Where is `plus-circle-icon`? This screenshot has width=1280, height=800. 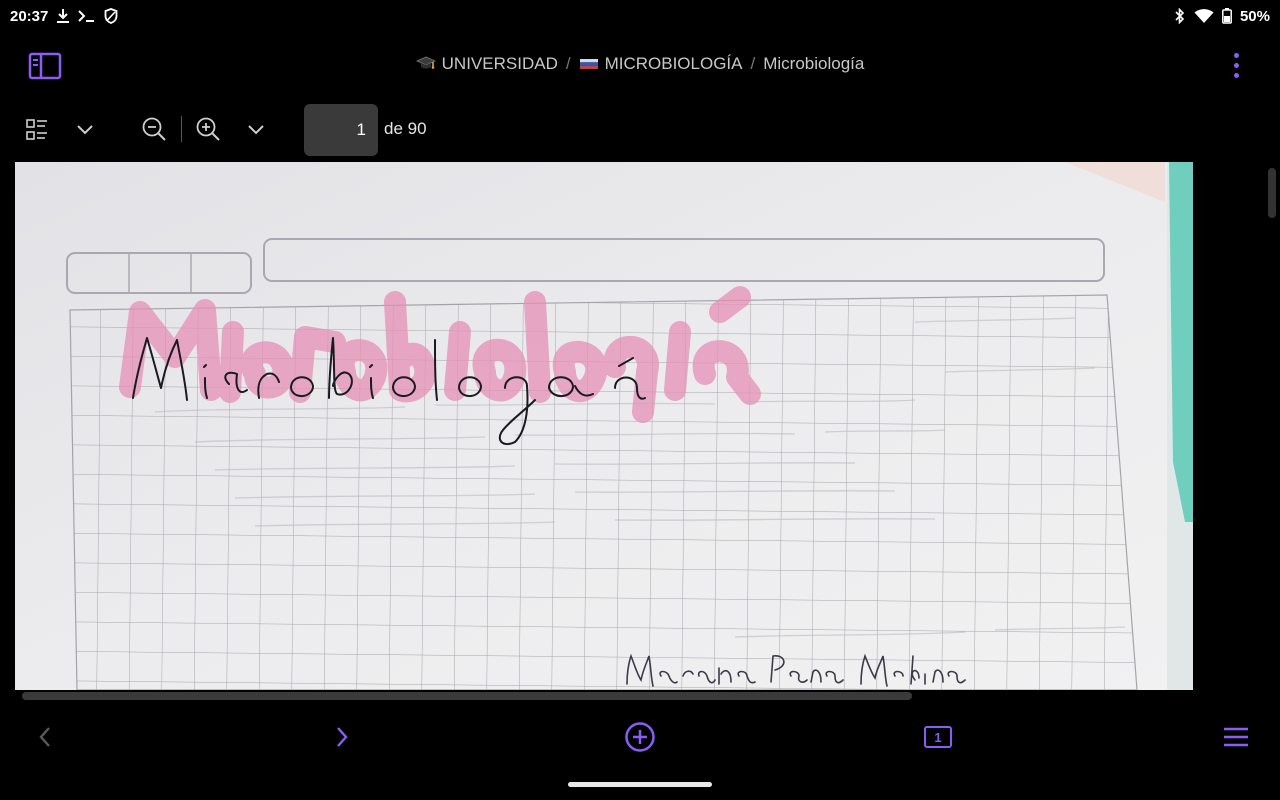 plus-circle-icon is located at coordinates (640, 737).